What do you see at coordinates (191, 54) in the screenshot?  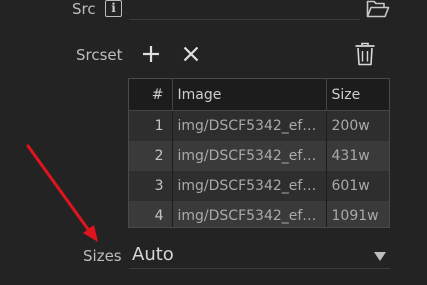 I see `close-icon` at bounding box center [191, 54].